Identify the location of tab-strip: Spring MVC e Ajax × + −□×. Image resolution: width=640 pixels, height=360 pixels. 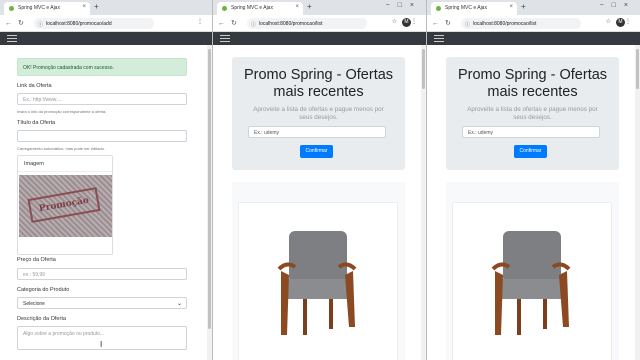
(533, 7).